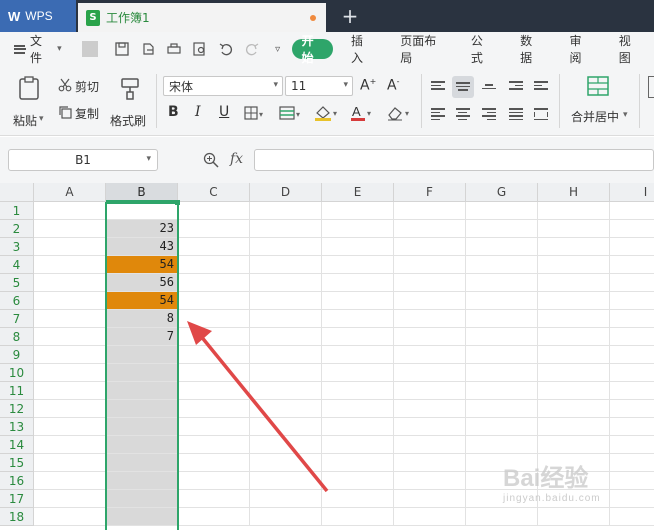 This screenshot has height=530, width=654. I want to click on align-right-icon, so click(489, 114).